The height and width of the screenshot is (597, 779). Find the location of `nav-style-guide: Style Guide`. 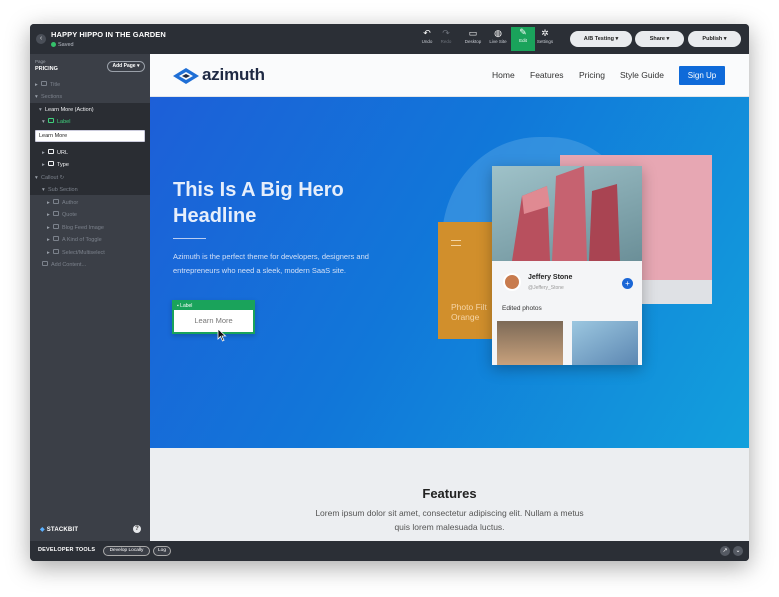

nav-style-guide: Style Guide is located at coordinates (642, 75).